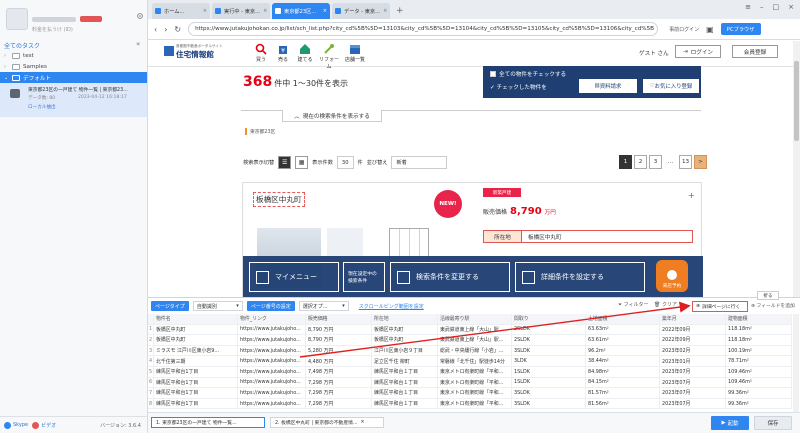  What do you see at coordinates (762, 7) in the screenshot?
I see `minimize-icon: –` at bounding box center [762, 7].